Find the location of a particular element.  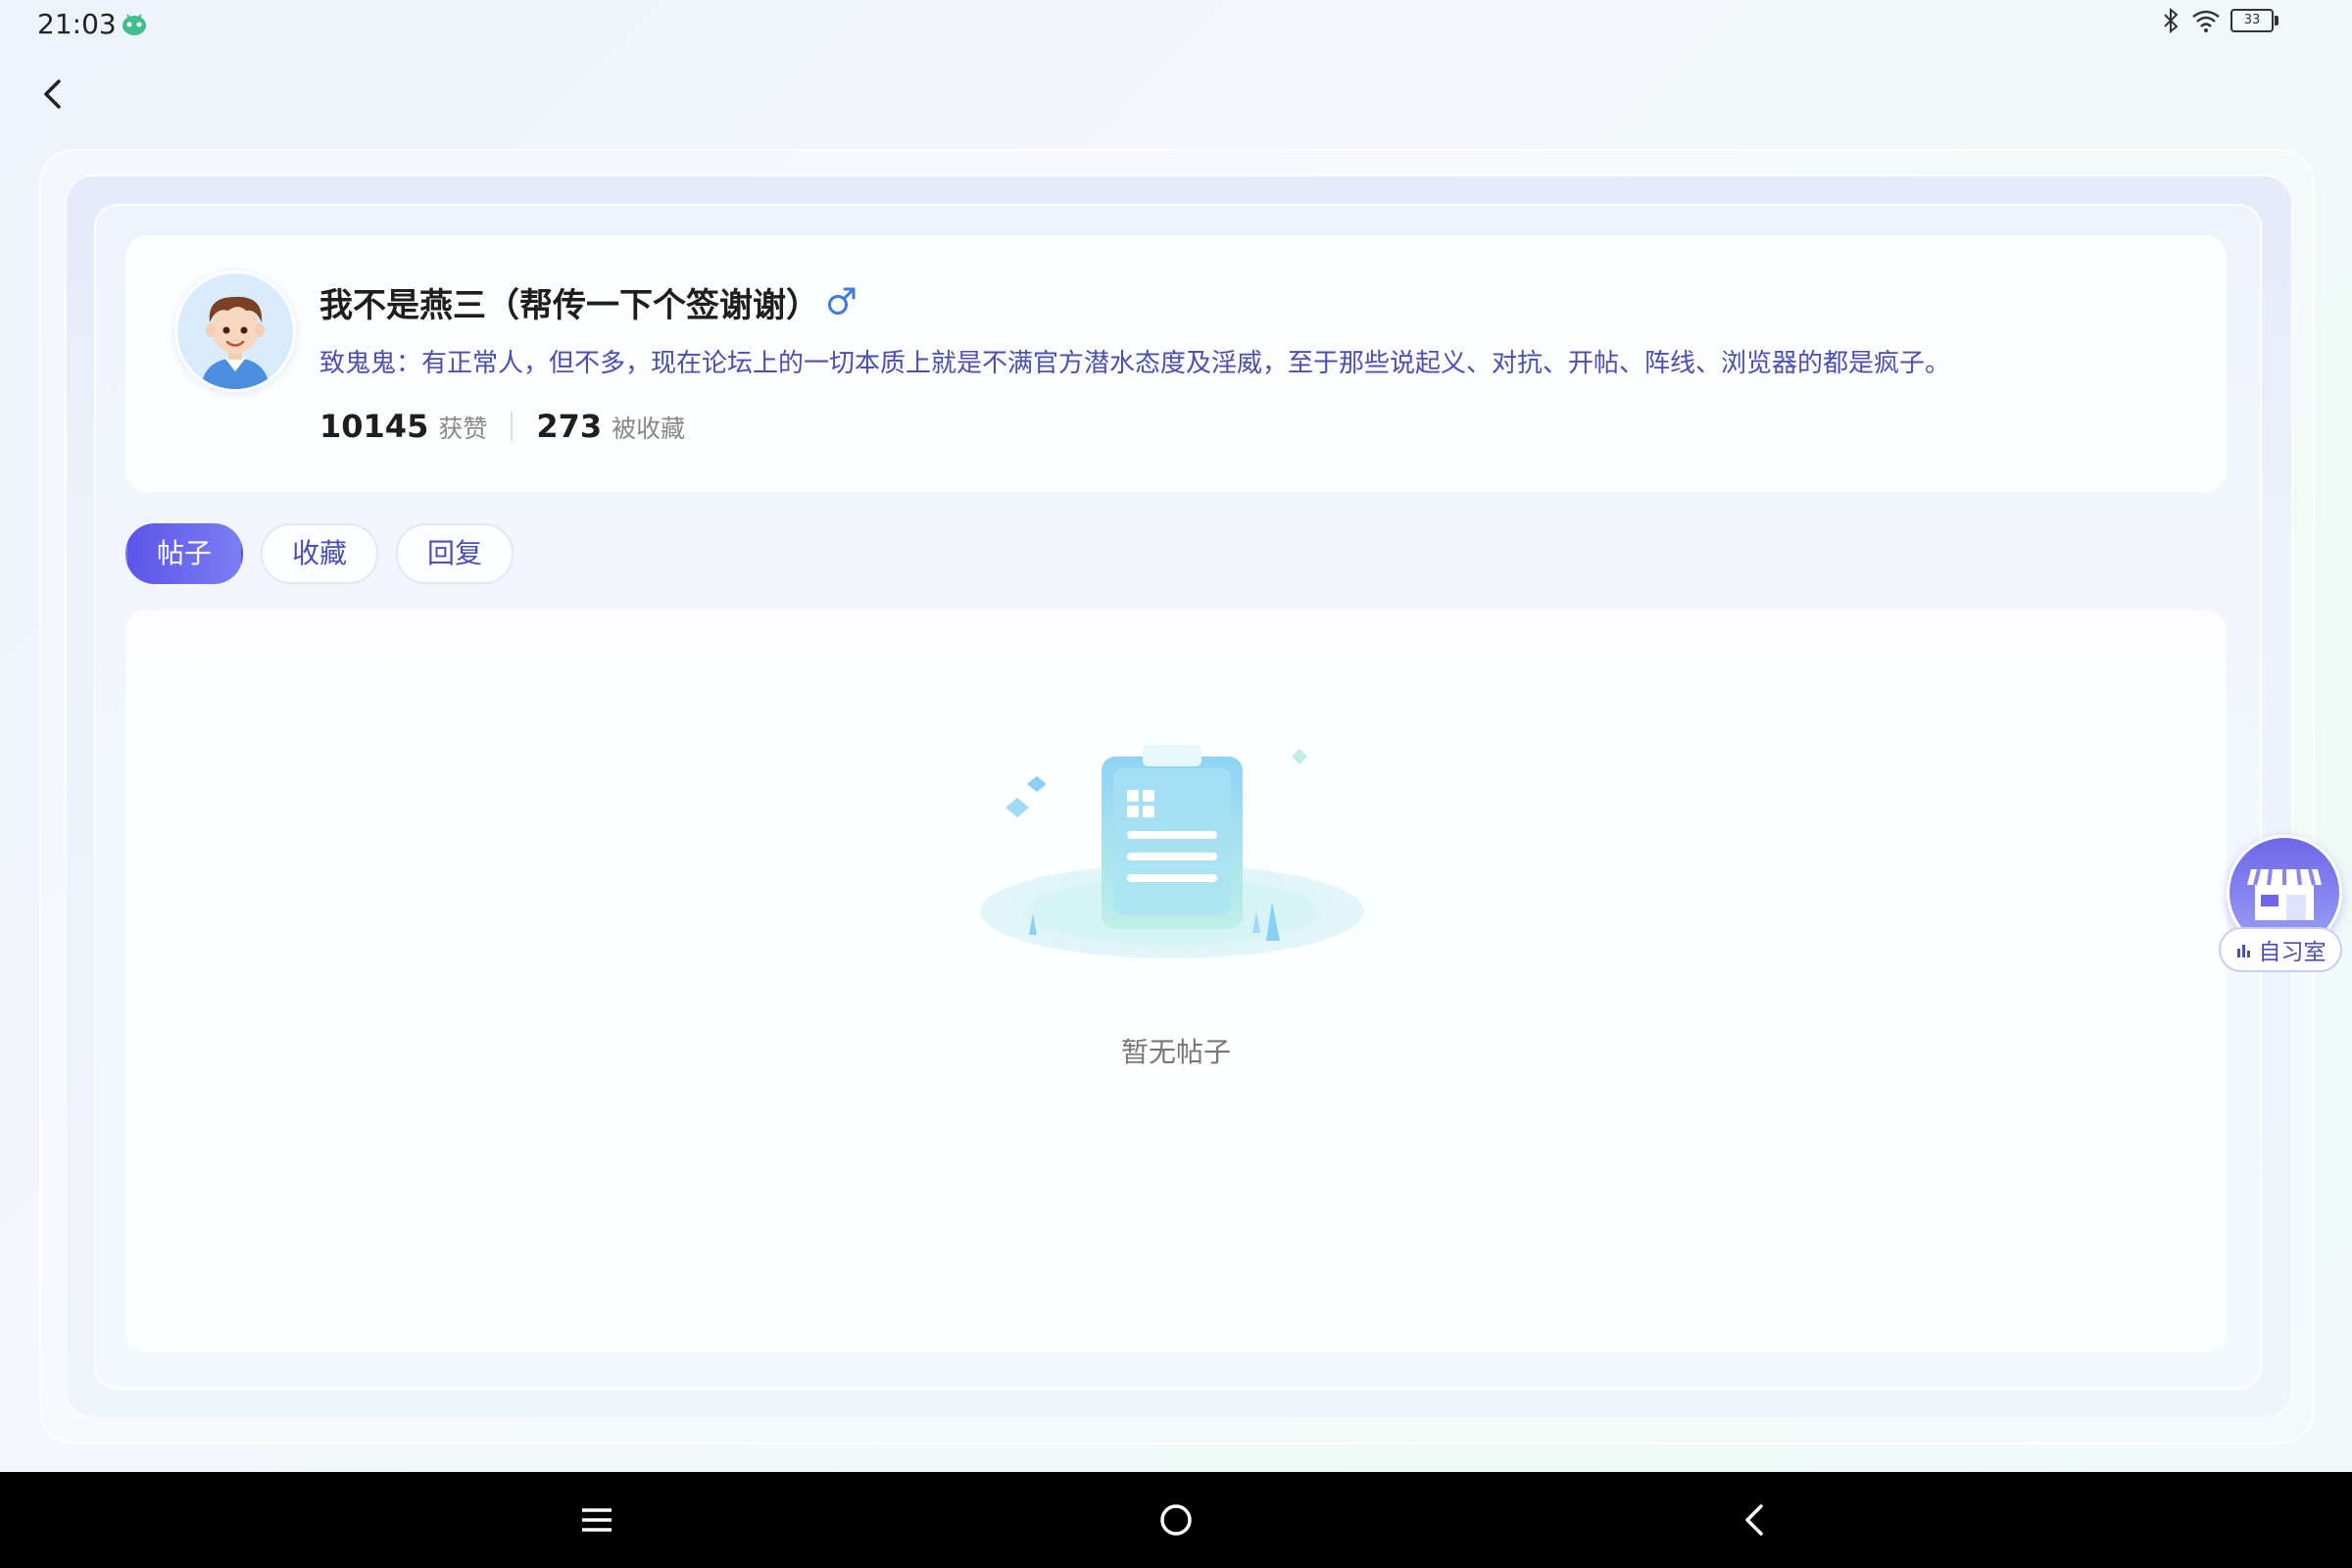

empty-state-text: 暂无帖子 is located at coordinates (1175, 1052).